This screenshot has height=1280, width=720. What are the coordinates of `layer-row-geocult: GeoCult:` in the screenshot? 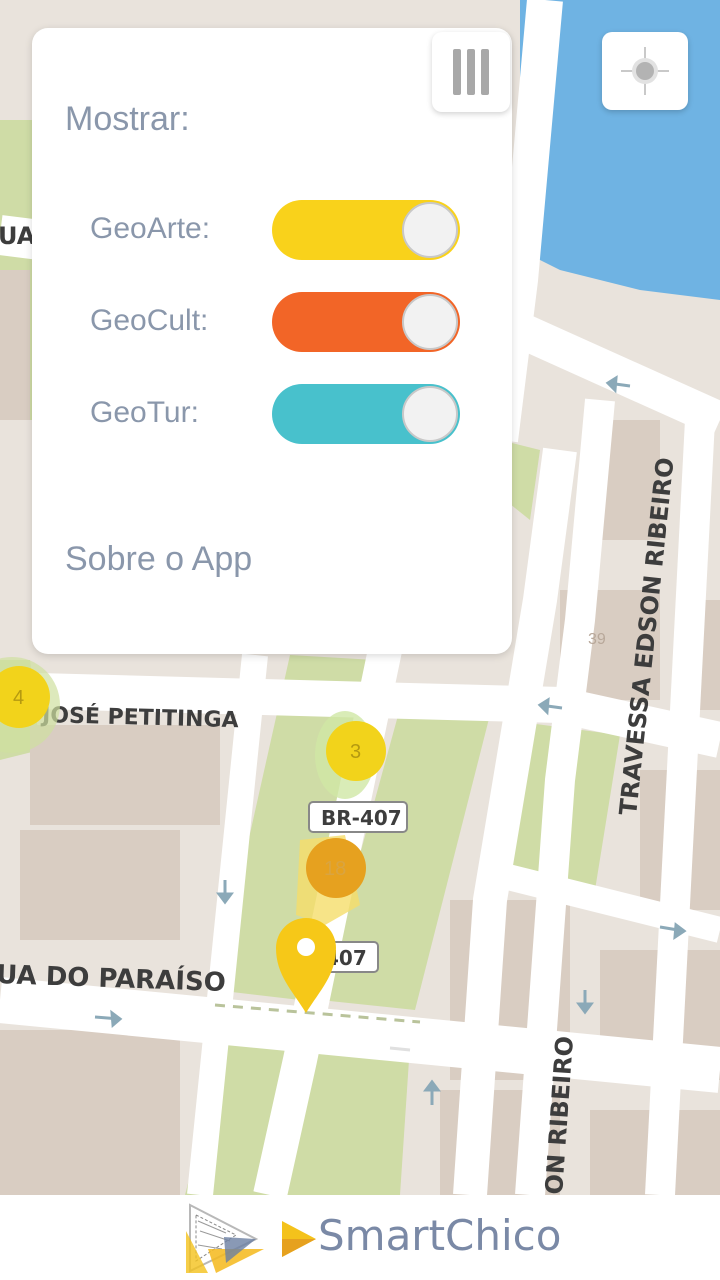 It's located at (280, 322).